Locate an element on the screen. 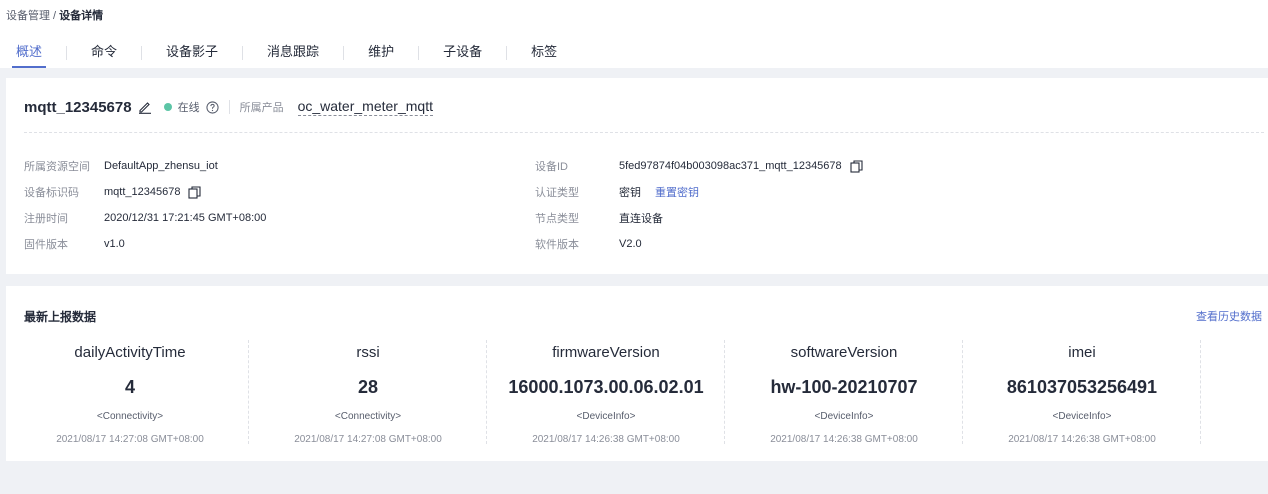 The height and width of the screenshot is (494, 1268). metric-name: imei is located at coordinates (1082, 352).